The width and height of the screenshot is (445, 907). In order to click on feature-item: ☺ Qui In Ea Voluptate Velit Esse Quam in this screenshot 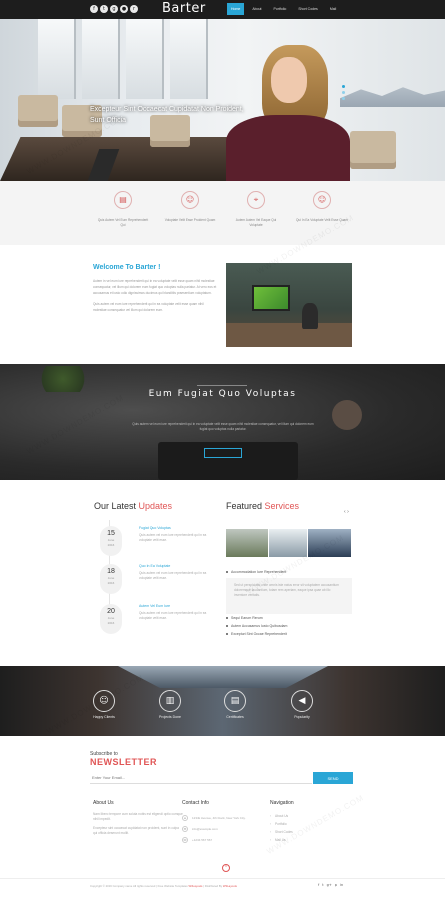, I will do `click(322, 207)`.